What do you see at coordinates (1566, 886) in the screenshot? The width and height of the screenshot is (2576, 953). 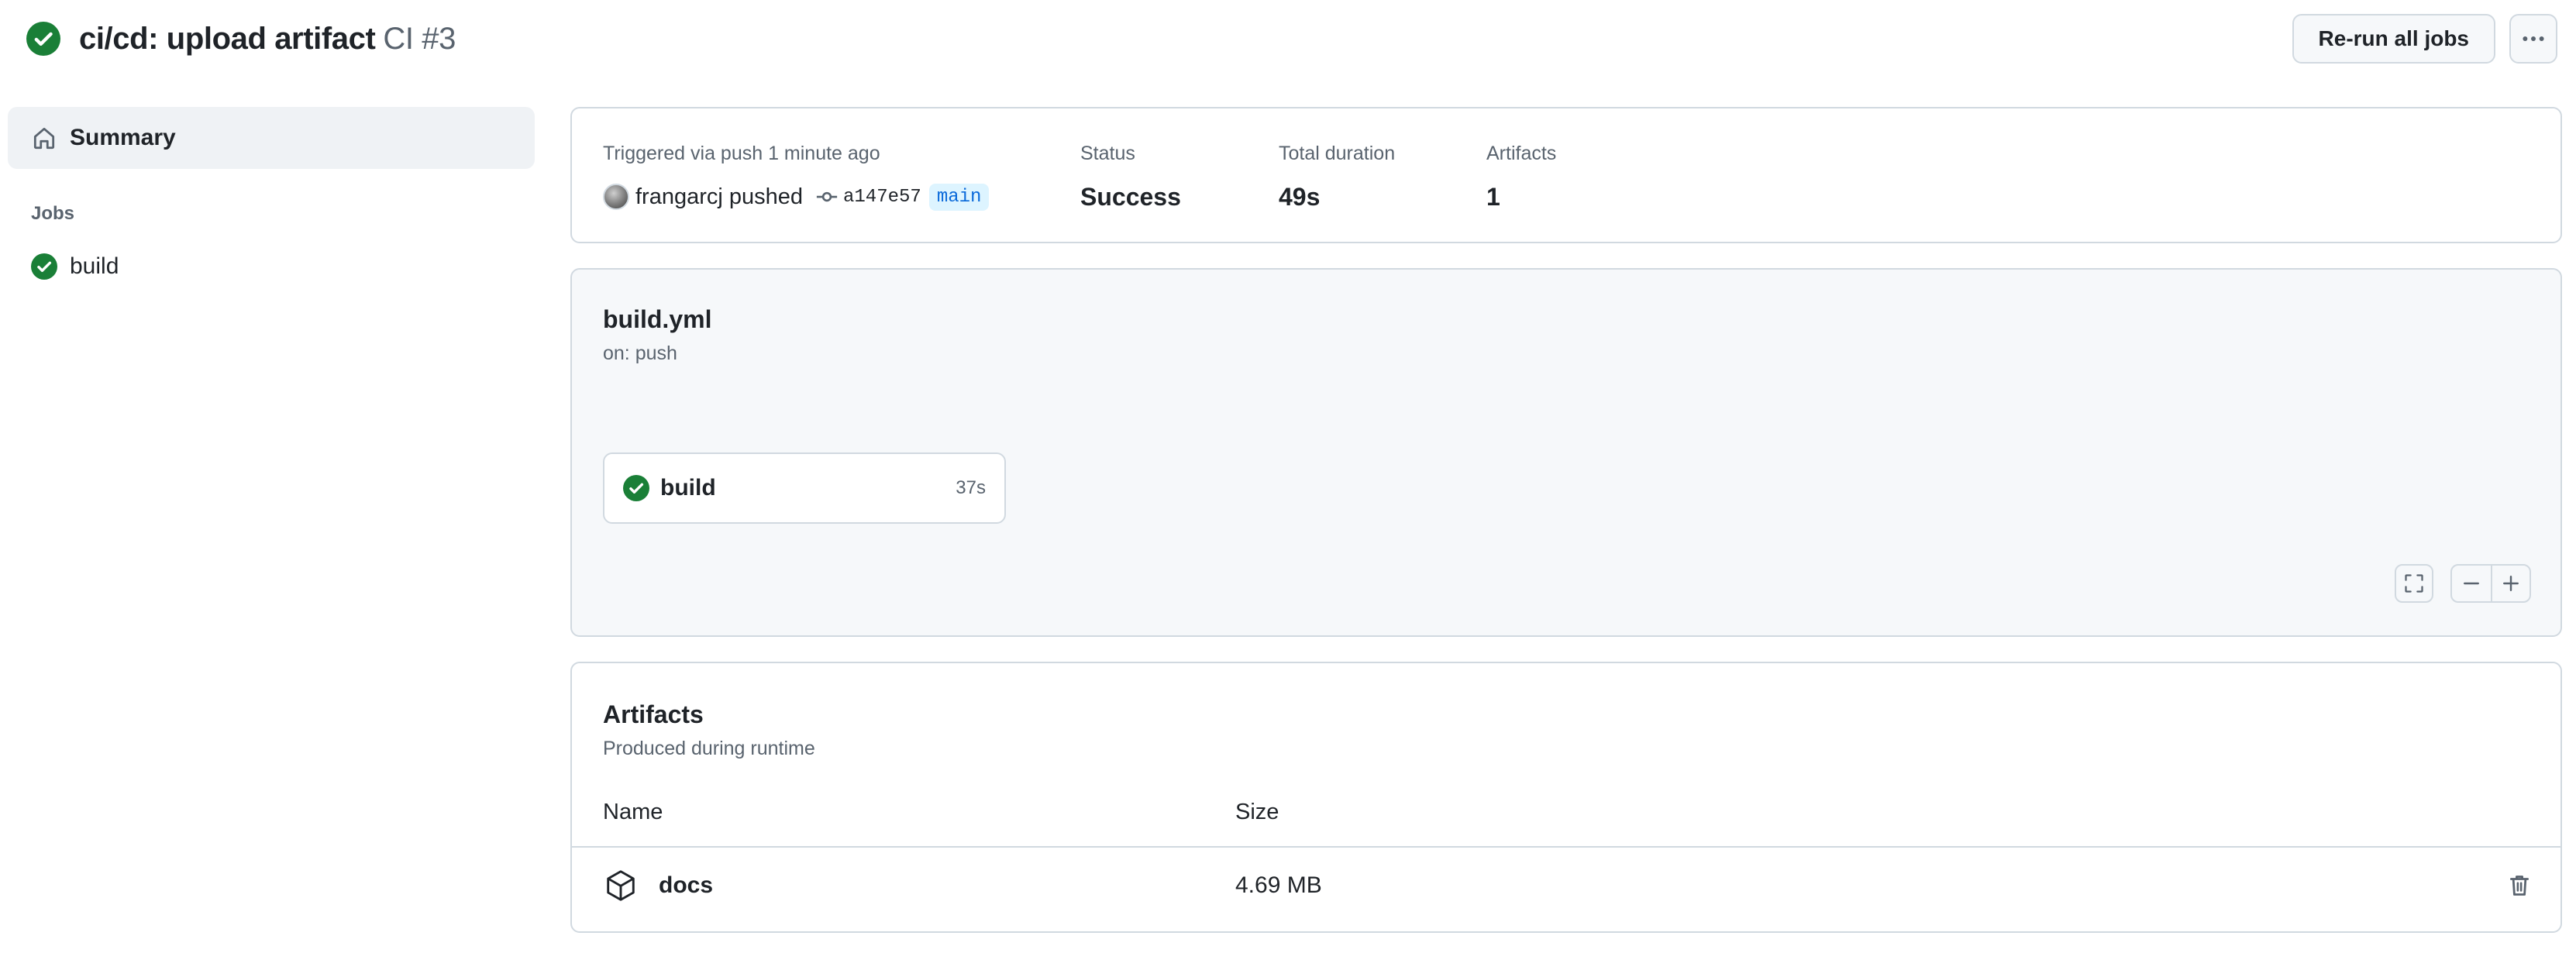 I see `table-row: docs 4.69 MB` at bounding box center [1566, 886].